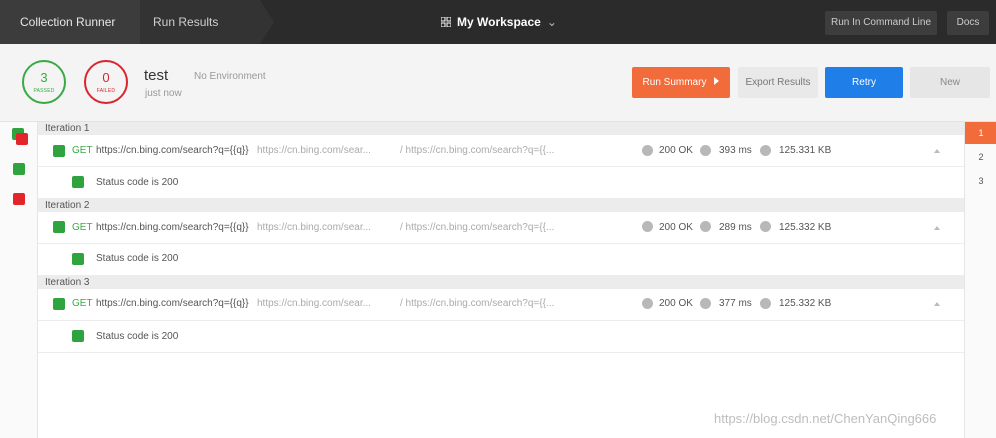 This screenshot has height=438, width=996. I want to click on failed-counter: 0 FAILED, so click(106, 82).